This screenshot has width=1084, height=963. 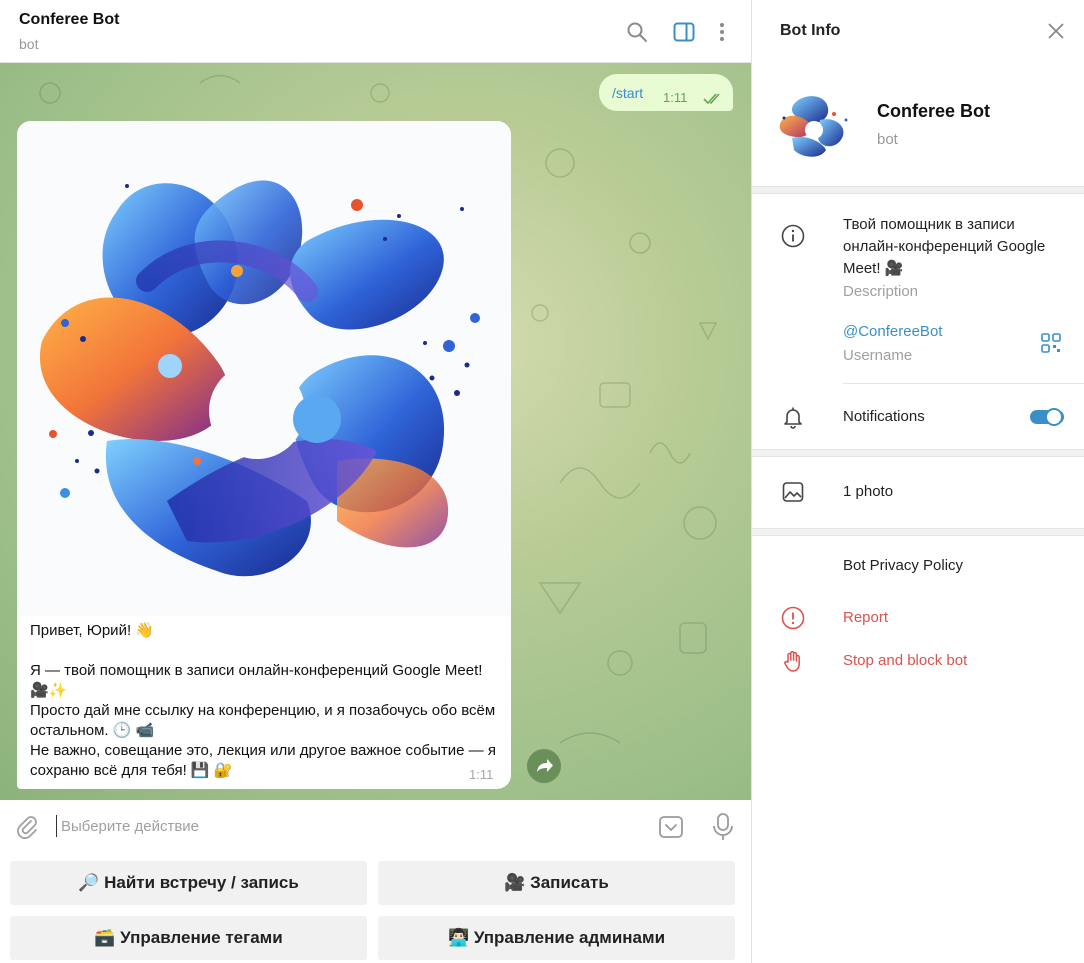 I want to click on stop-hand-icon, so click(x=792, y=661).